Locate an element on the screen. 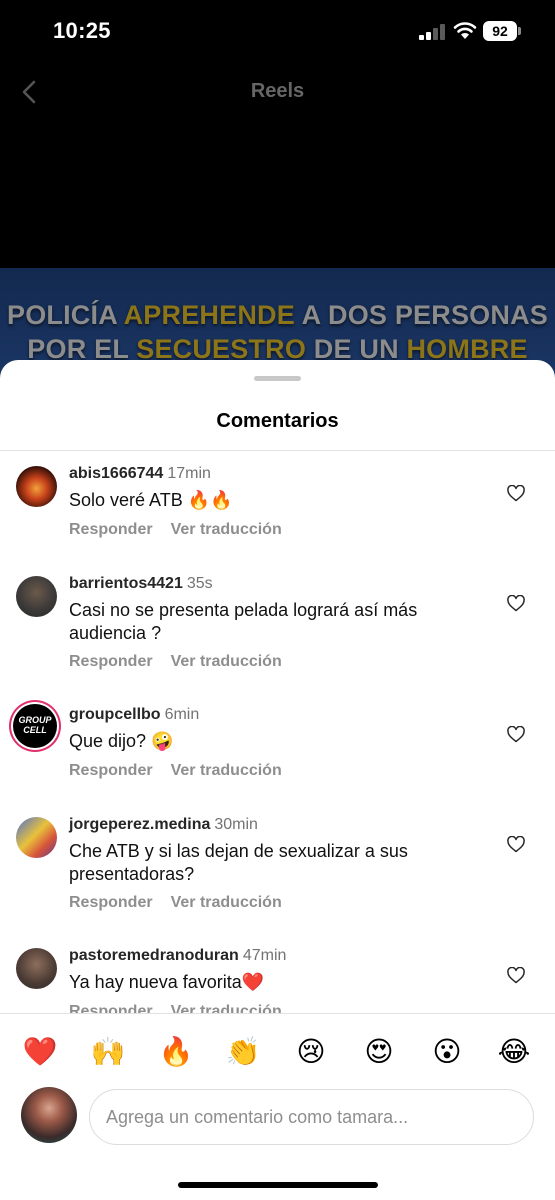 The height and width of the screenshot is (1200, 555). wifi-icon is located at coordinates (465, 30).